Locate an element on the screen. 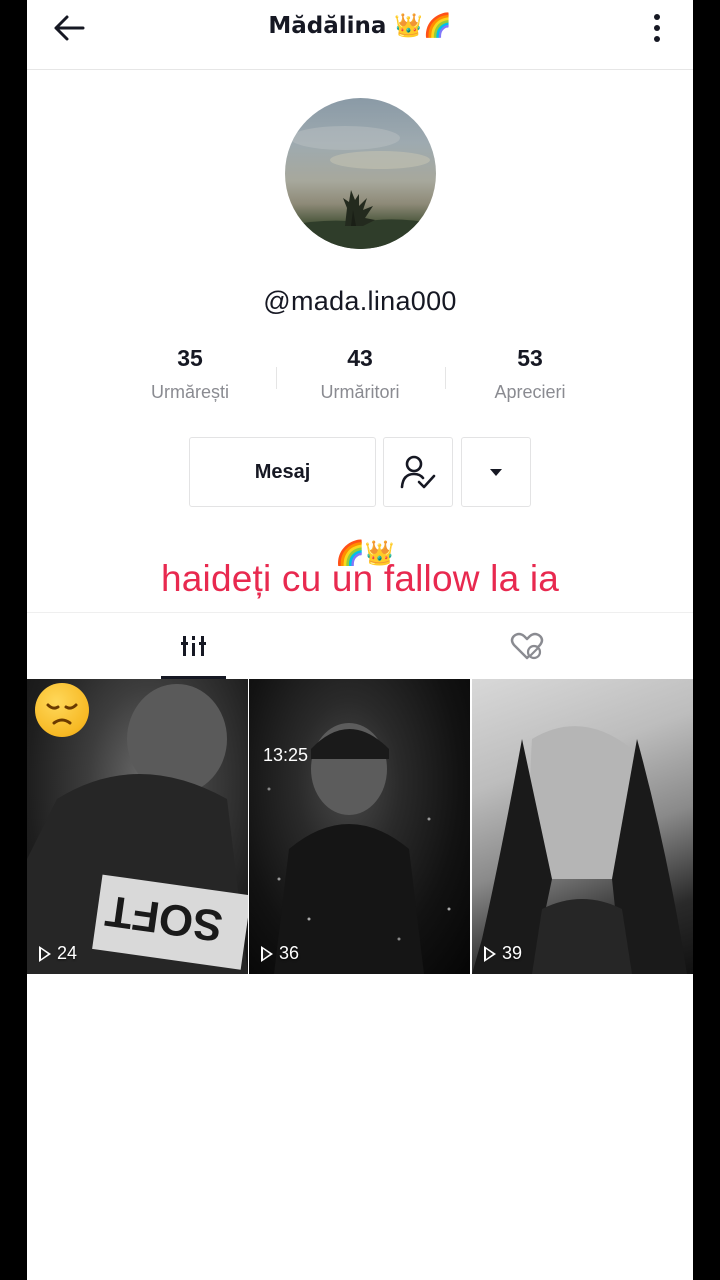 The width and height of the screenshot is (720, 1280). view-count-value: 36 is located at coordinates (289, 953).